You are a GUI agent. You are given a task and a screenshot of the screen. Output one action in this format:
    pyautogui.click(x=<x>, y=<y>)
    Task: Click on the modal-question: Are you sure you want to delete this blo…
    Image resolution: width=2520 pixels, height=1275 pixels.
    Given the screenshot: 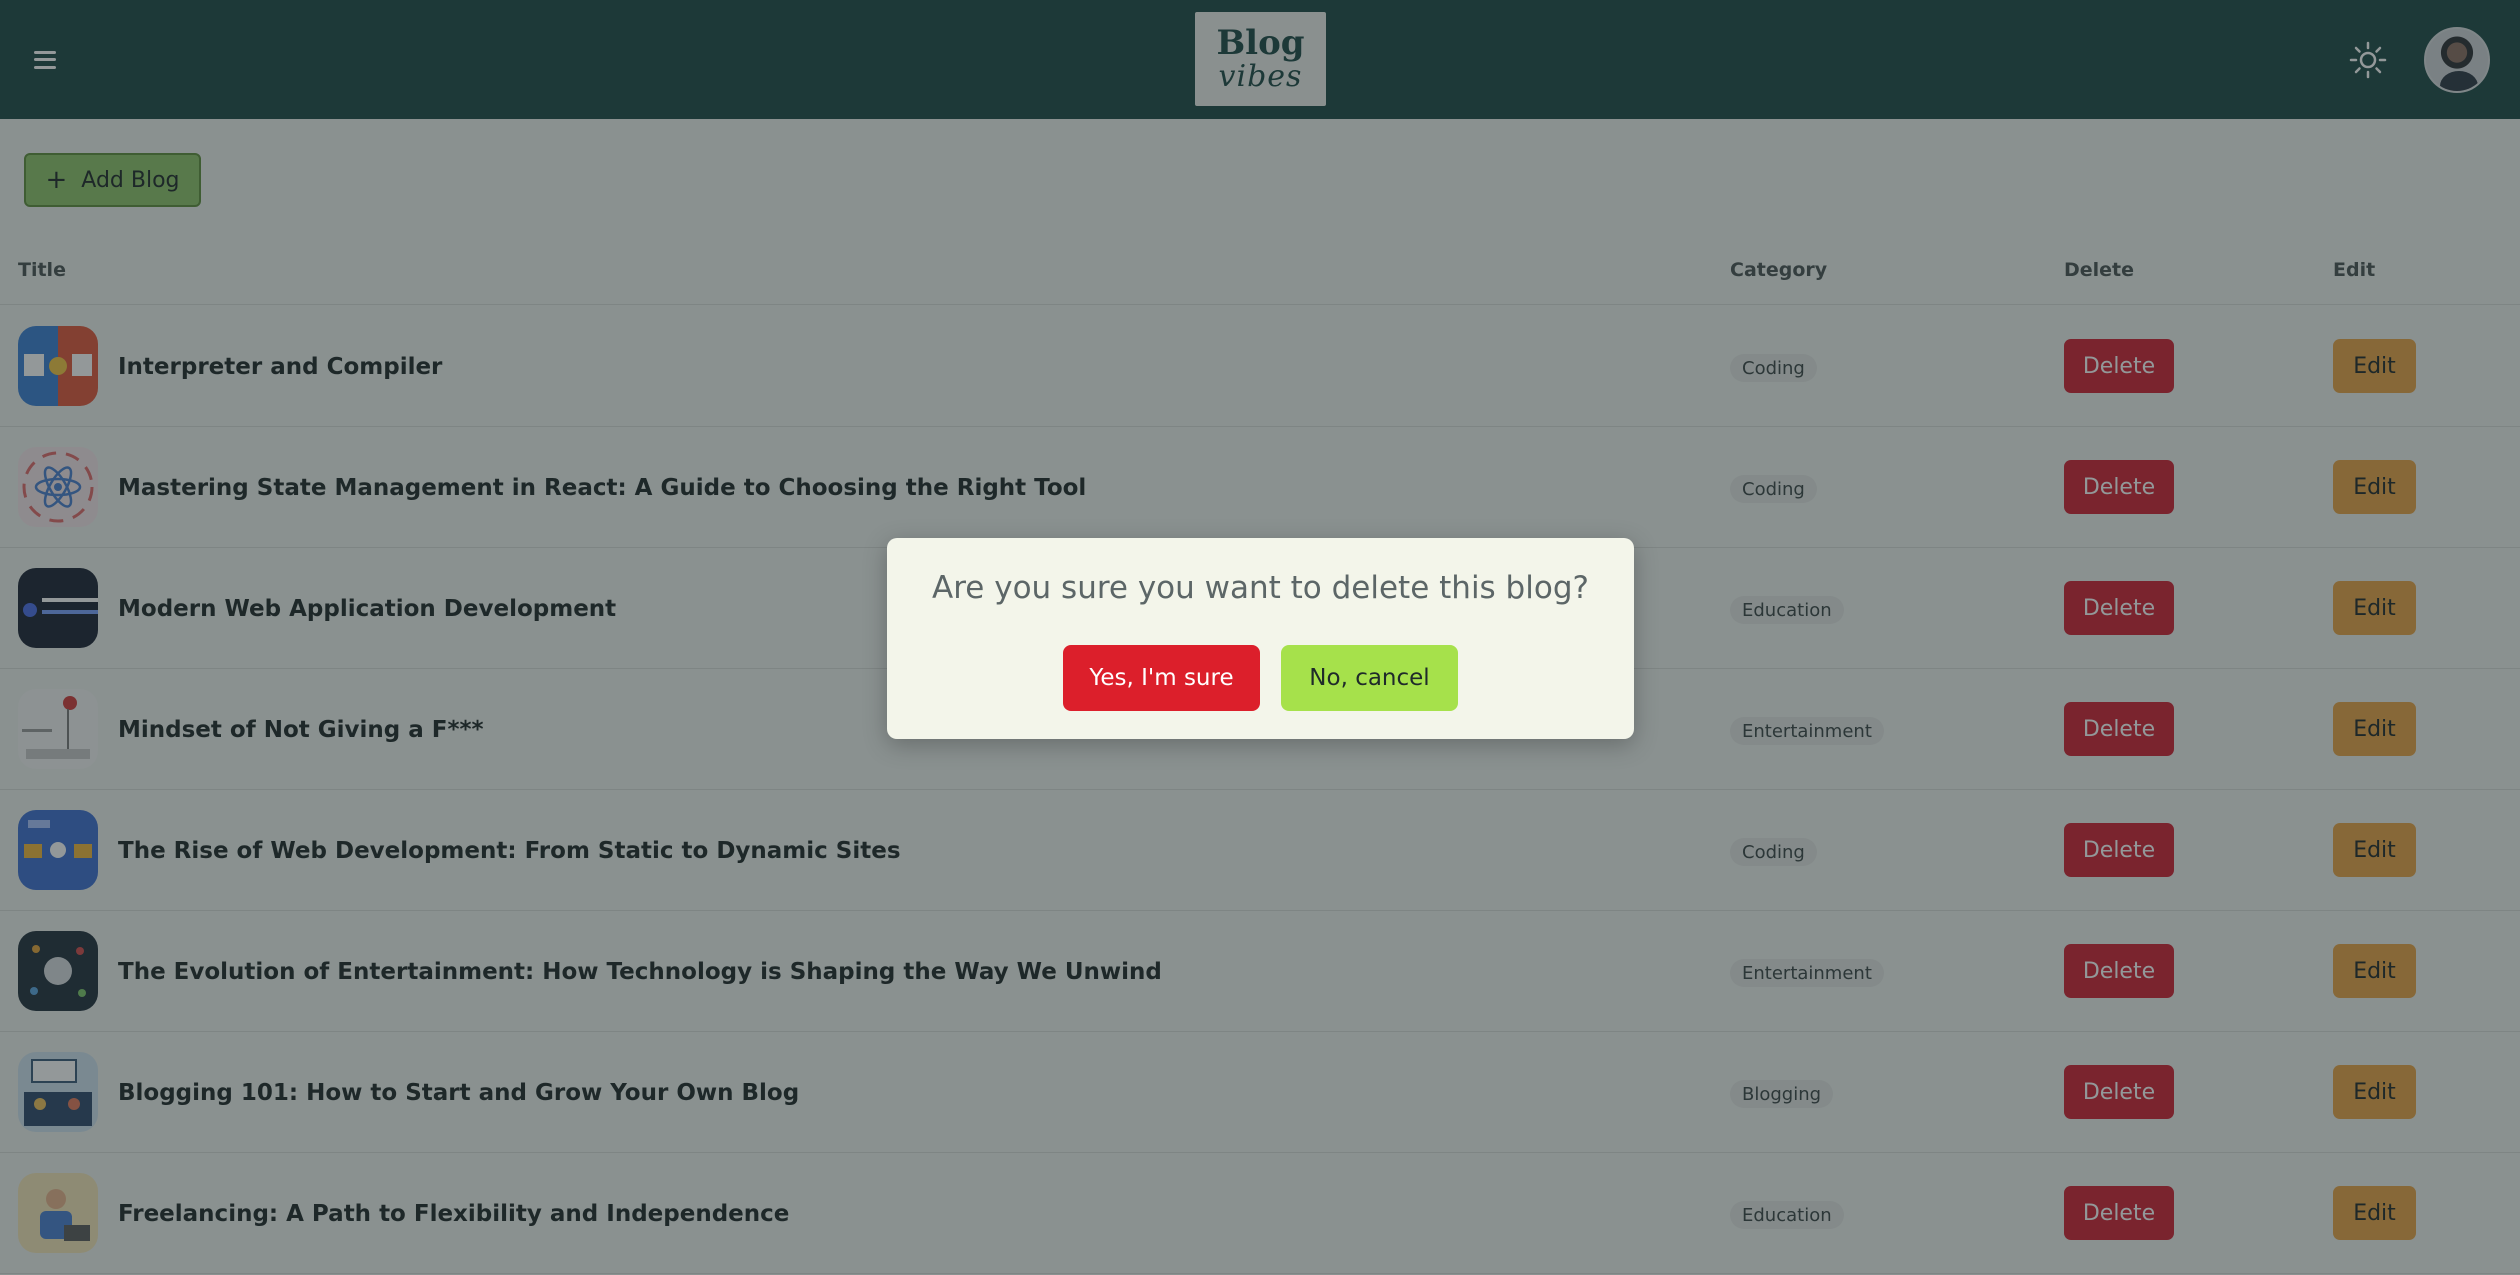 What is the action you would take?
    pyautogui.click(x=1260, y=588)
    